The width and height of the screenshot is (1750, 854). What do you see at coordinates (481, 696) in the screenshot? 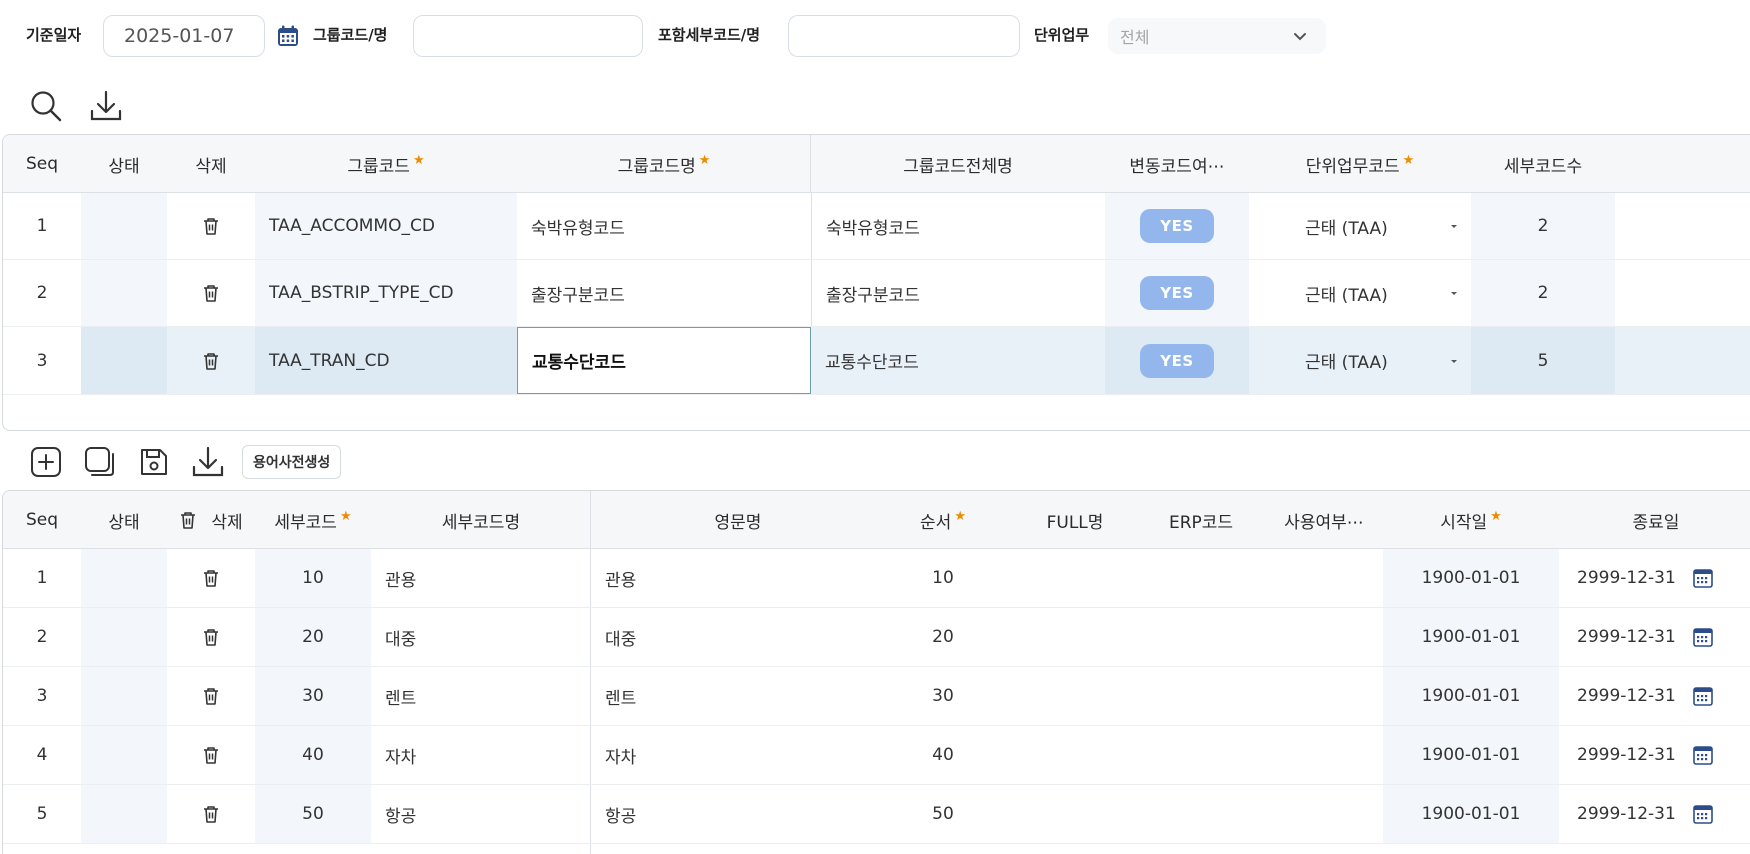
I see `row-detail-name: 렌트` at bounding box center [481, 696].